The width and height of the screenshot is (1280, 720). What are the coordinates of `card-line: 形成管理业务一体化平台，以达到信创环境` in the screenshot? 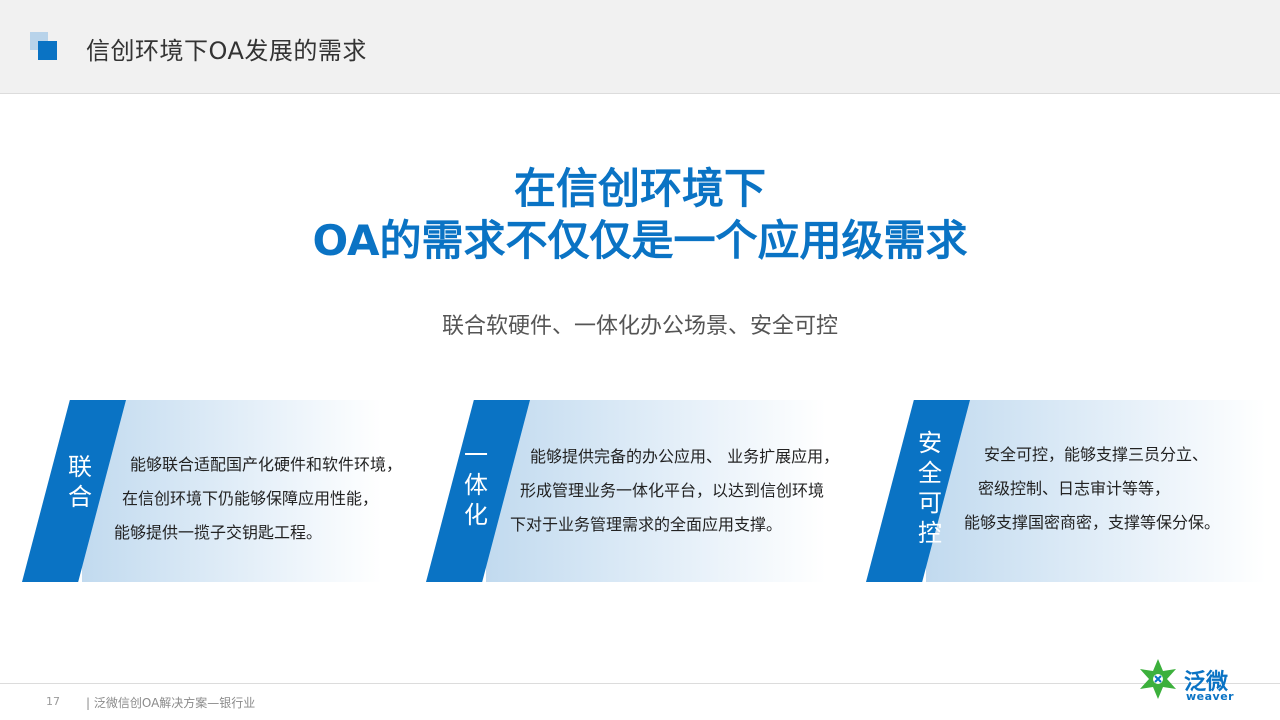 It's located at (672, 490).